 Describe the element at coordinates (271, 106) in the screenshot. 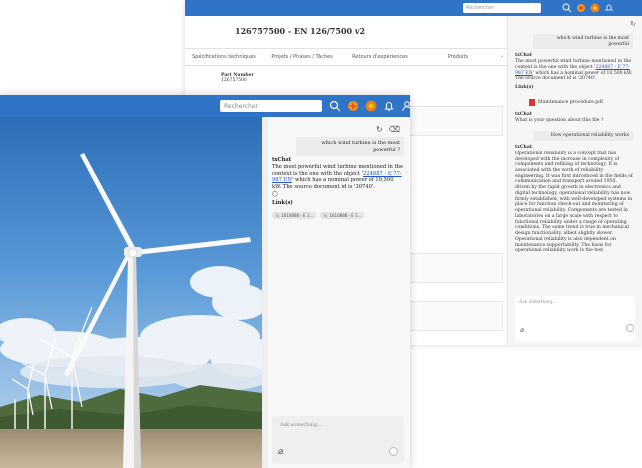

I see `front-search-input: Rechercher` at that location.